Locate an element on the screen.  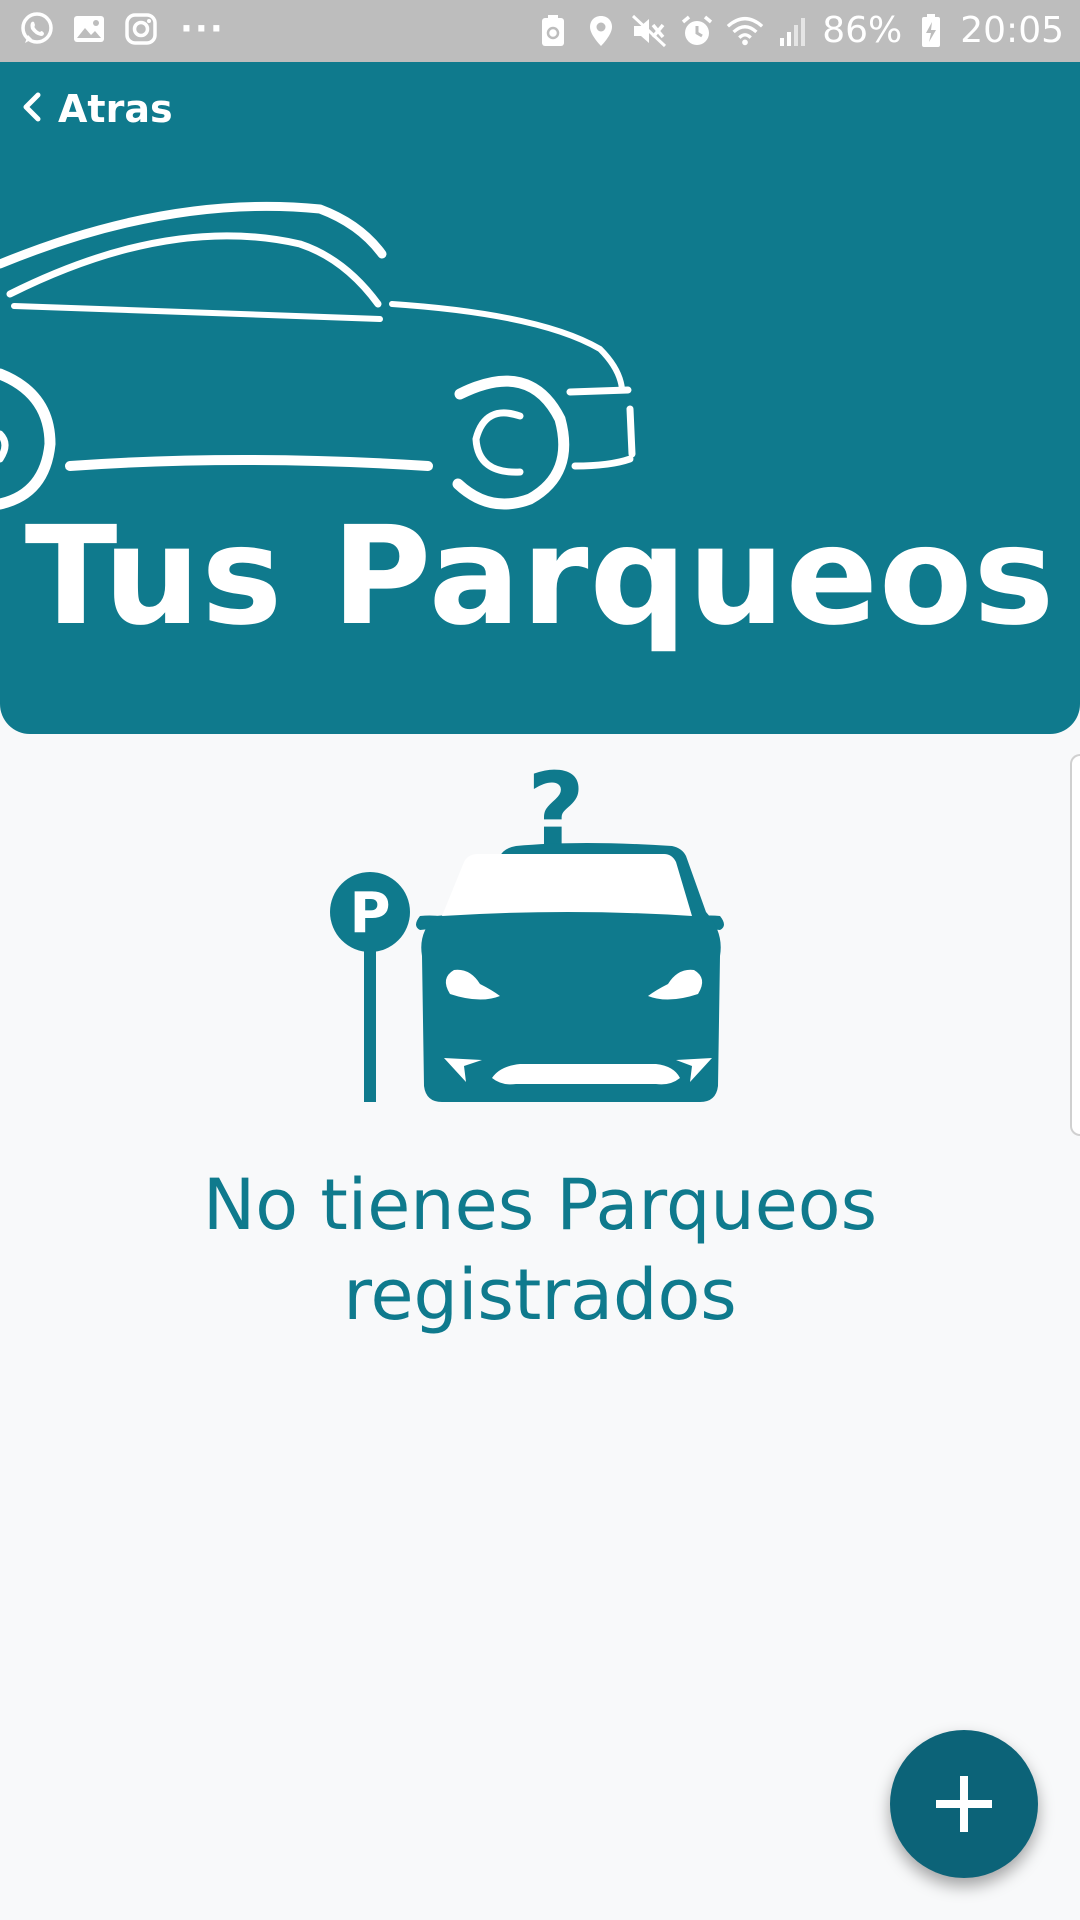
clock: 20:05 is located at coordinates (1012, 30).